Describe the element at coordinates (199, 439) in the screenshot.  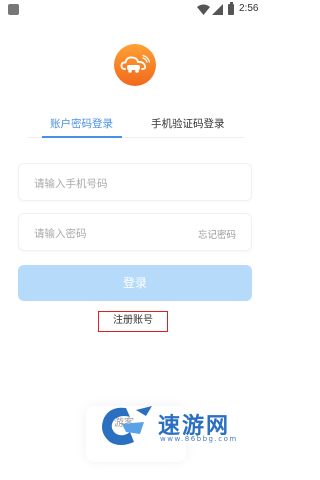
I see `watermark-url: www.86bbg.com` at that location.